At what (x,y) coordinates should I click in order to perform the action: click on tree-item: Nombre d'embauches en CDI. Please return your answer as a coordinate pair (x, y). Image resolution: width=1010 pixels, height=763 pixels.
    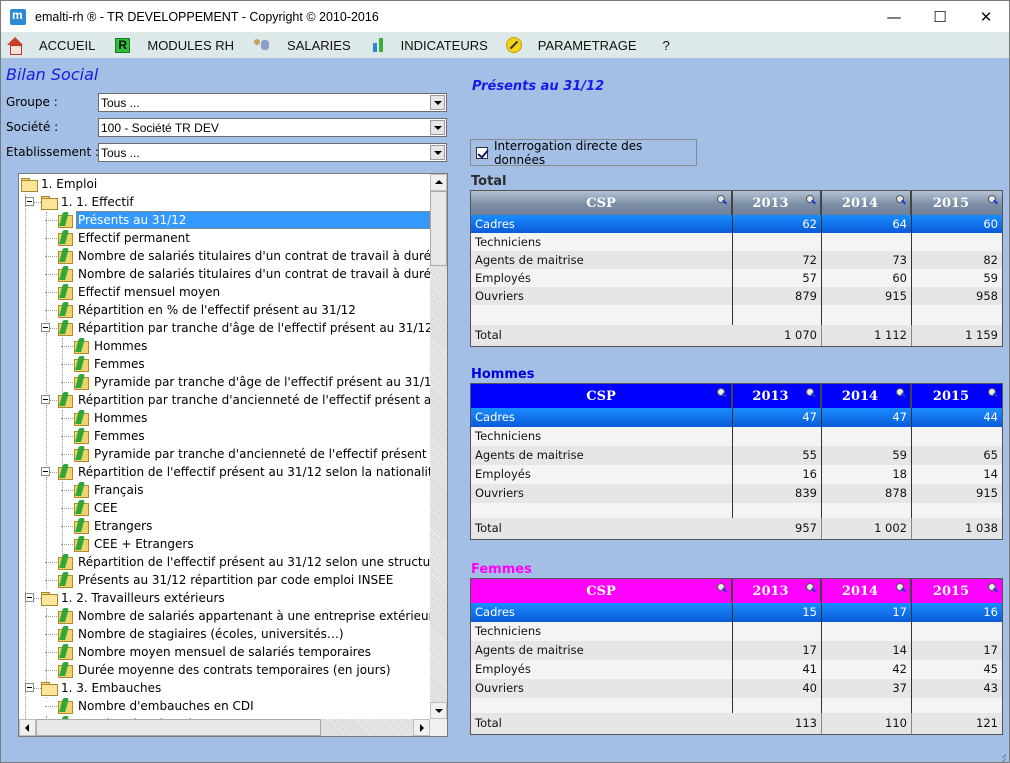
    Looking at the image, I should click on (224, 706).